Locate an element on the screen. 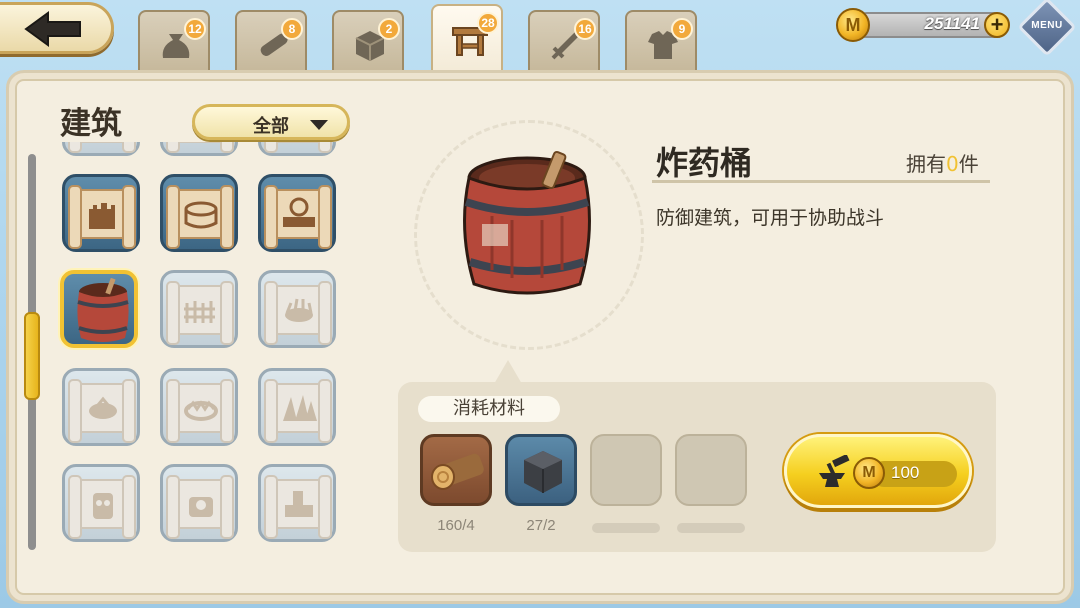 The image size is (1080, 608). material-count: 160/4 is located at coordinates (456, 525).